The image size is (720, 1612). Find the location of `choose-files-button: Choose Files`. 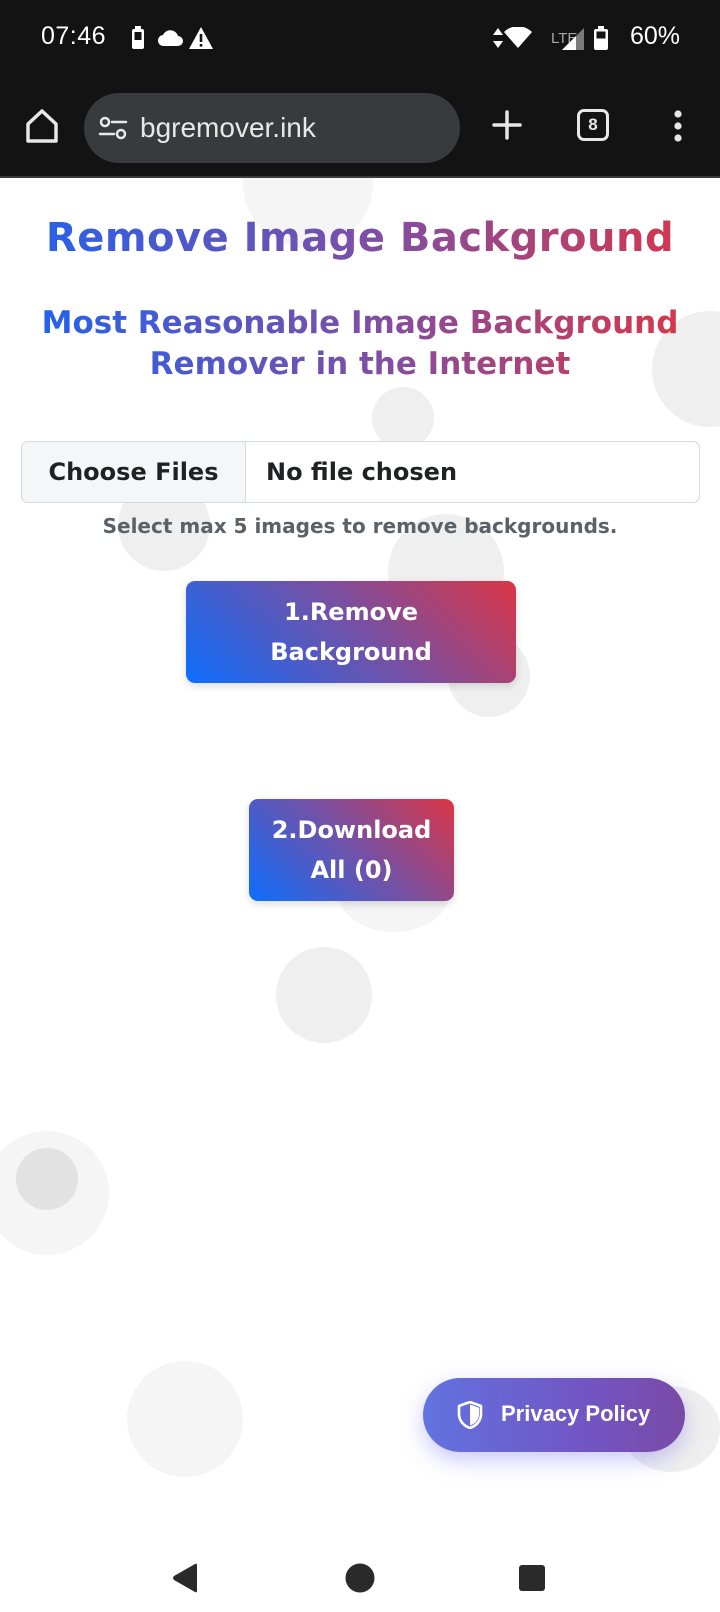

choose-files-button: Choose Files is located at coordinates (134, 472).